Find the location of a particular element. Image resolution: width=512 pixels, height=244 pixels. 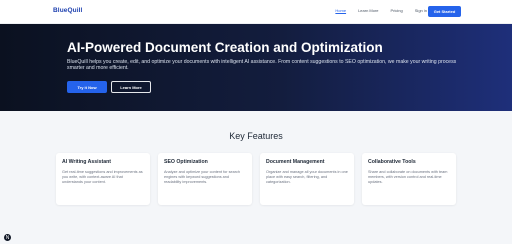

feature-card-title: Collaborative Tools is located at coordinates (392, 162).